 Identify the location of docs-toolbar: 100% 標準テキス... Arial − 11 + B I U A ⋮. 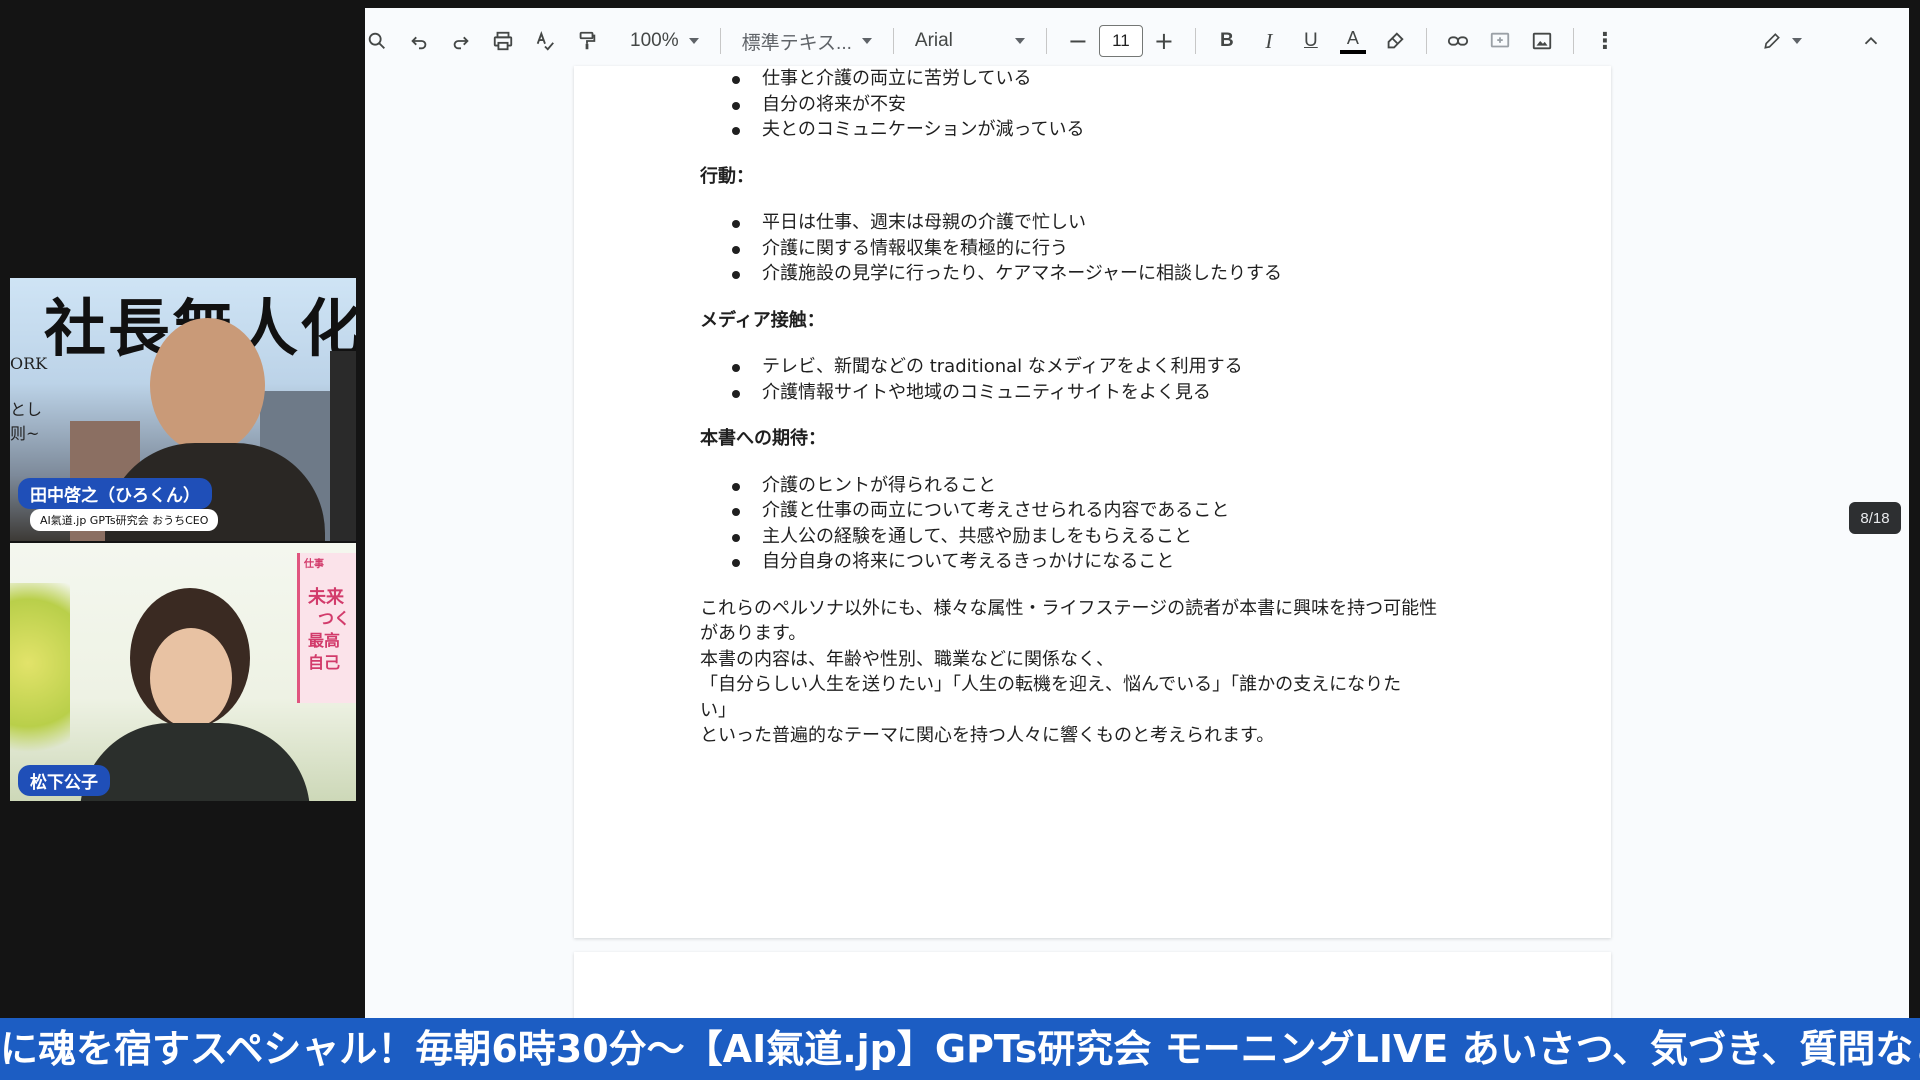
(1137, 41).